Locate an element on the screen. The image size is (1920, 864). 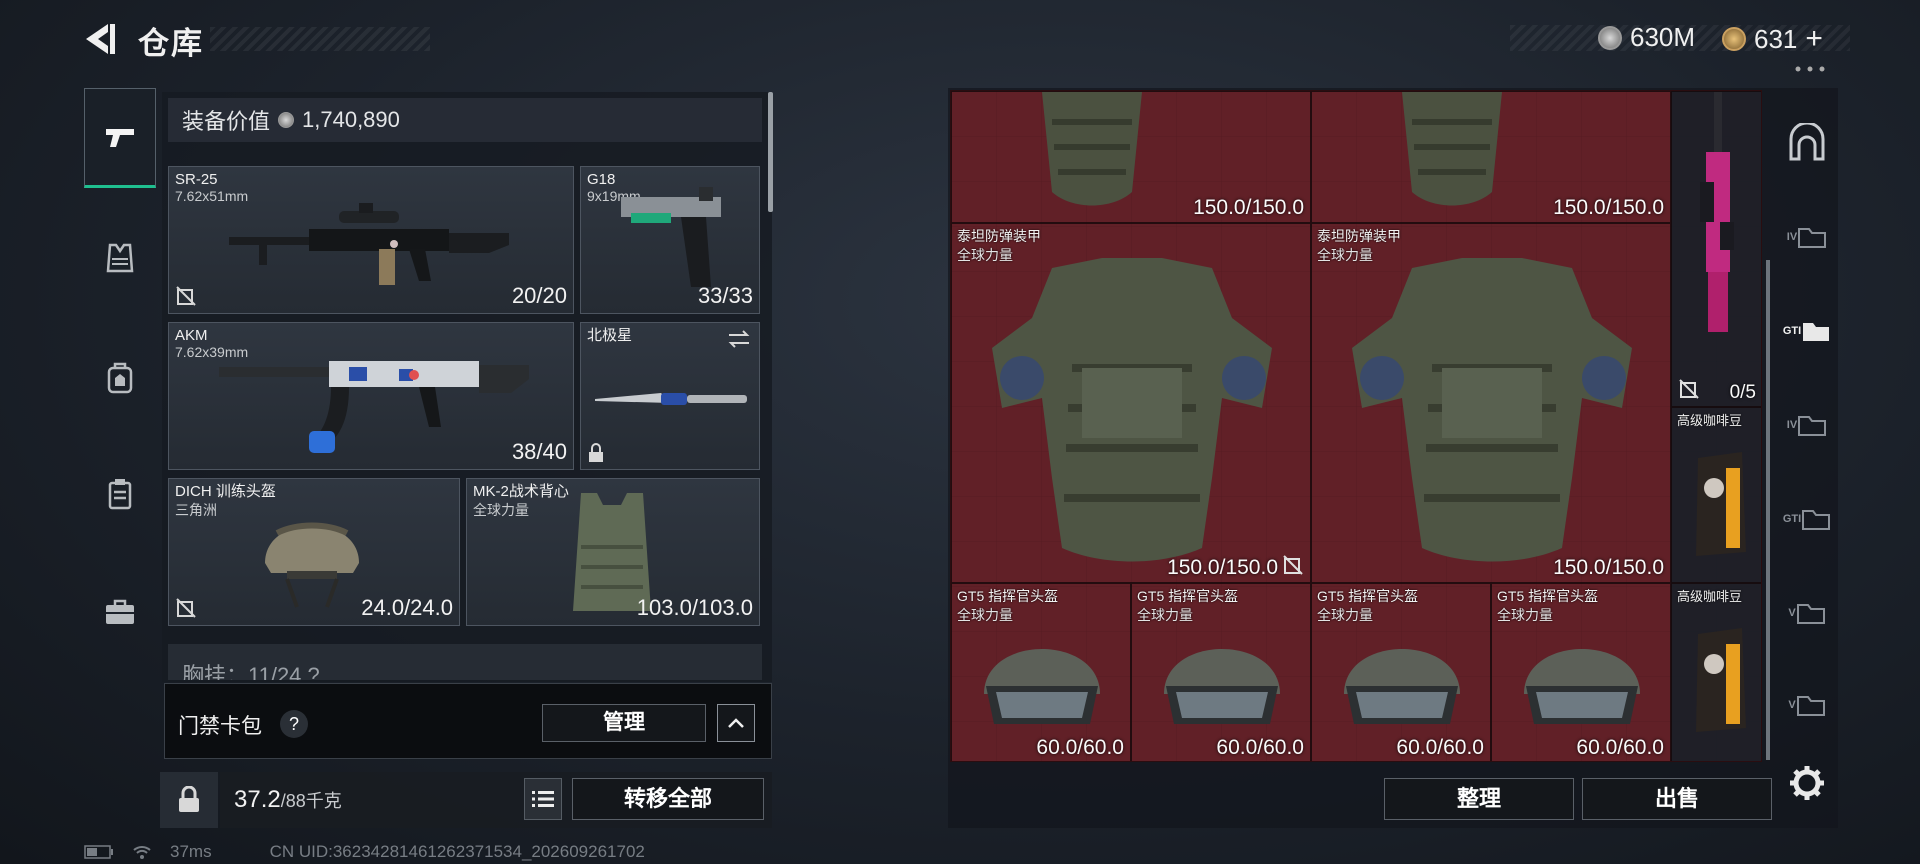
slot-helmet: DICH 训练头盔 三角洲 24.0/24.0 is located at coordinates (314, 552).